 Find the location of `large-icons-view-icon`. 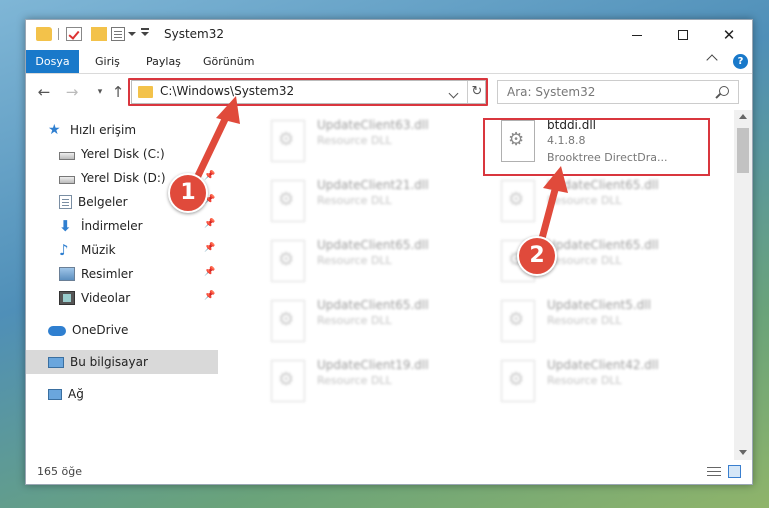

large-icons-view-icon is located at coordinates (734, 471).